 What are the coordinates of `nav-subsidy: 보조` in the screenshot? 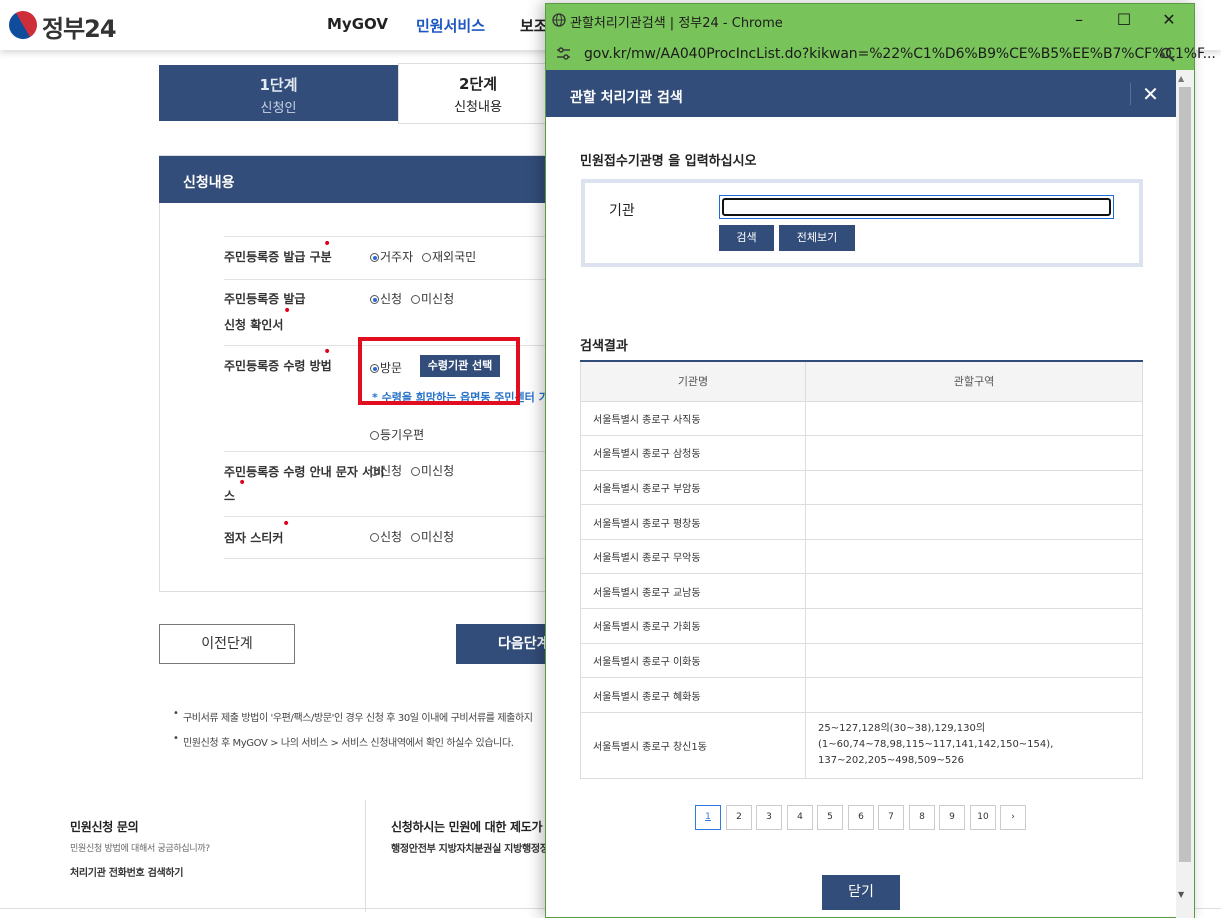 It's located at (534, 25).